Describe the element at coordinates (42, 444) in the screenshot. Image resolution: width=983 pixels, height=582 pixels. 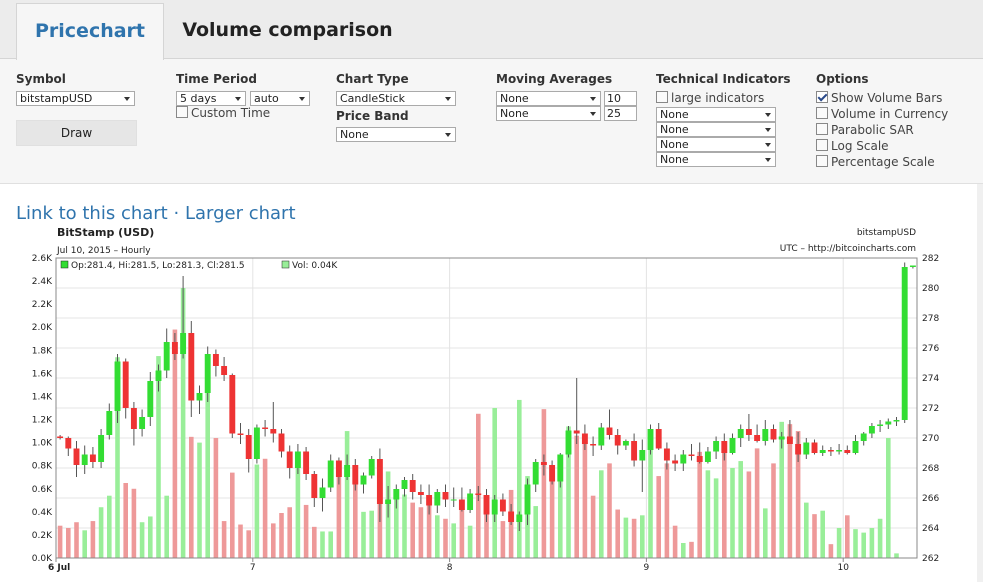
I see `volume-tick-label: 1.0K` at that location.